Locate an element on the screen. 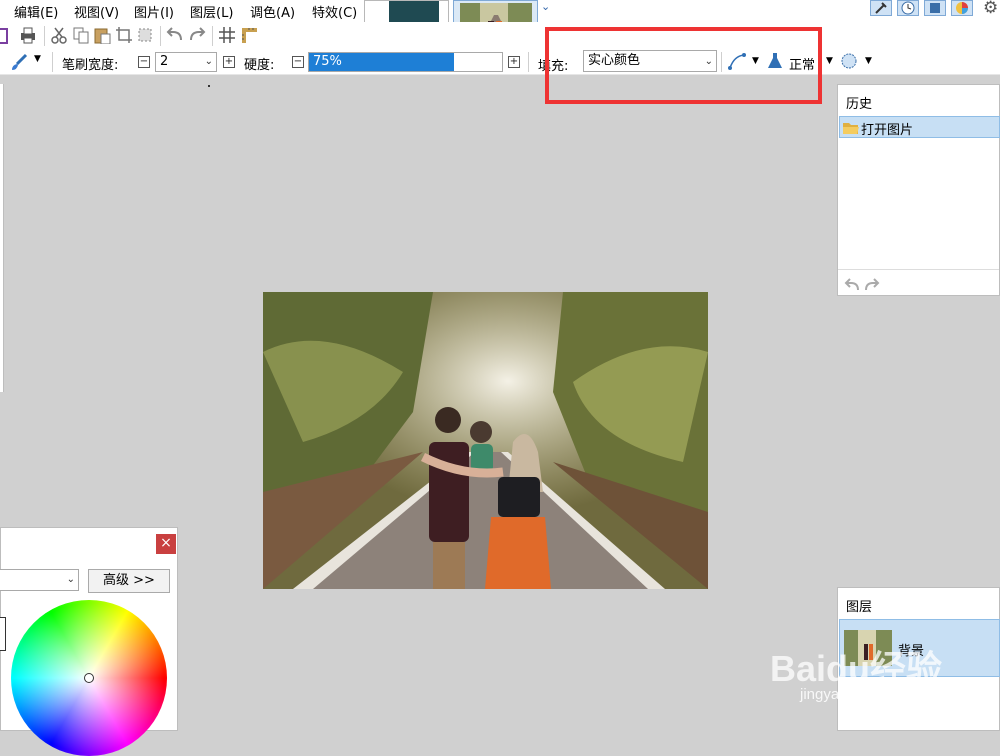  brush-width-select: 2 ⌄ is located at coordinates (186, 62).